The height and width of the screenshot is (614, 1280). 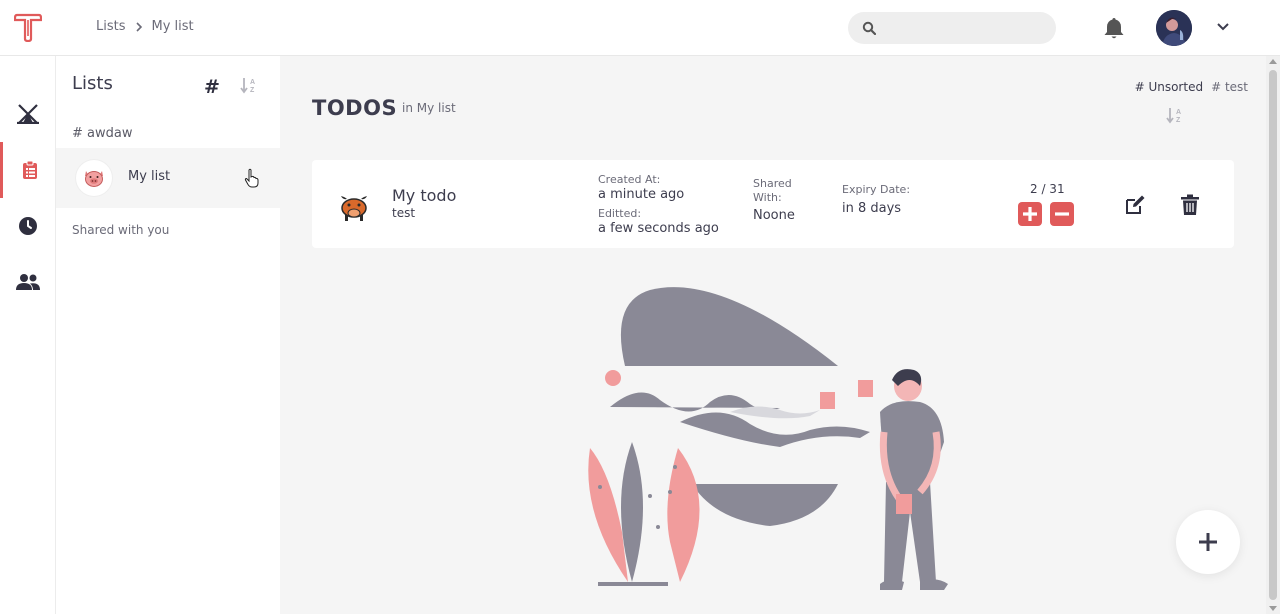 I want to click on scrollbar, so click(x=1273, y=335).